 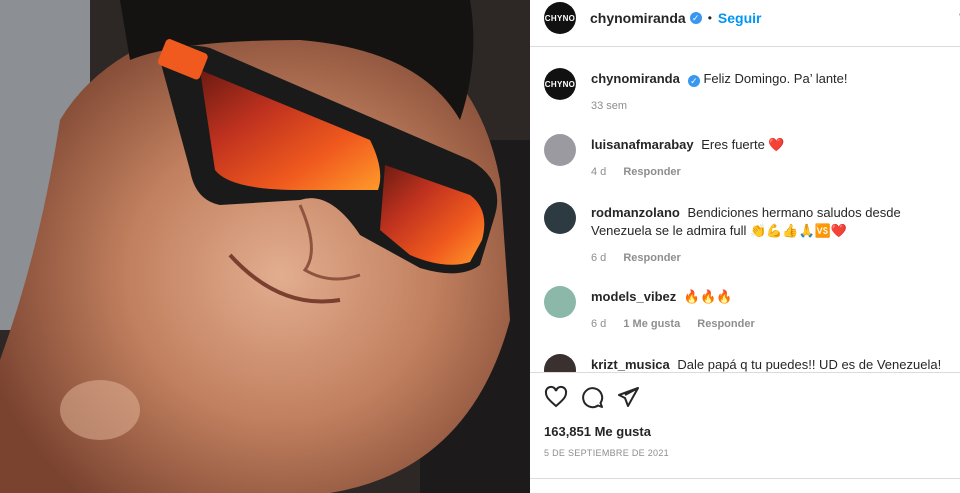 What do you see at coordinates (638, 18) in the screenshot?
I see `username-link: chynomiranda` at bounding box center [638, 18].